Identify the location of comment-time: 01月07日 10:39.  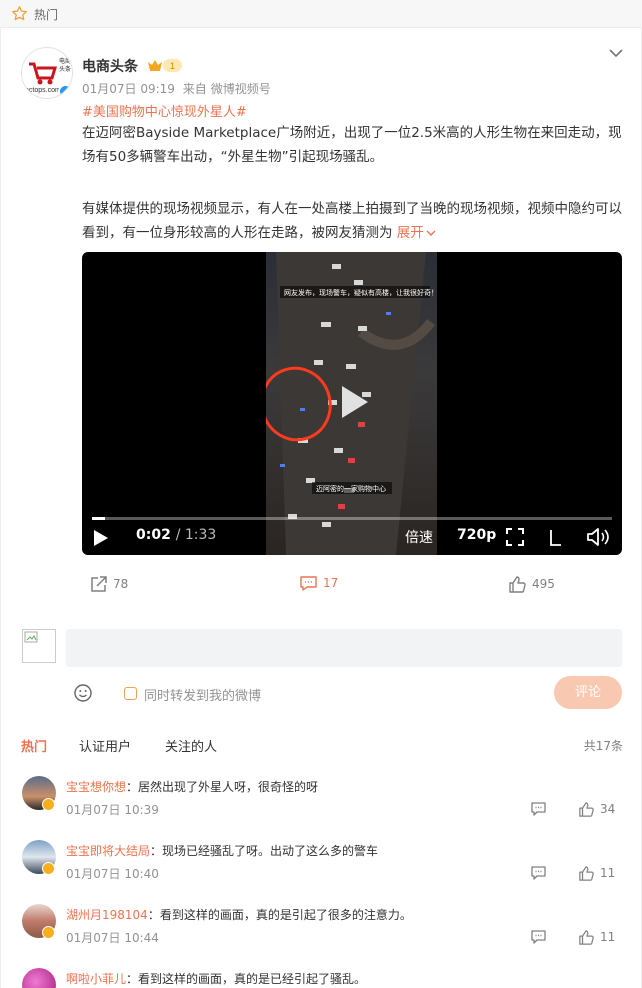
(112, 810).